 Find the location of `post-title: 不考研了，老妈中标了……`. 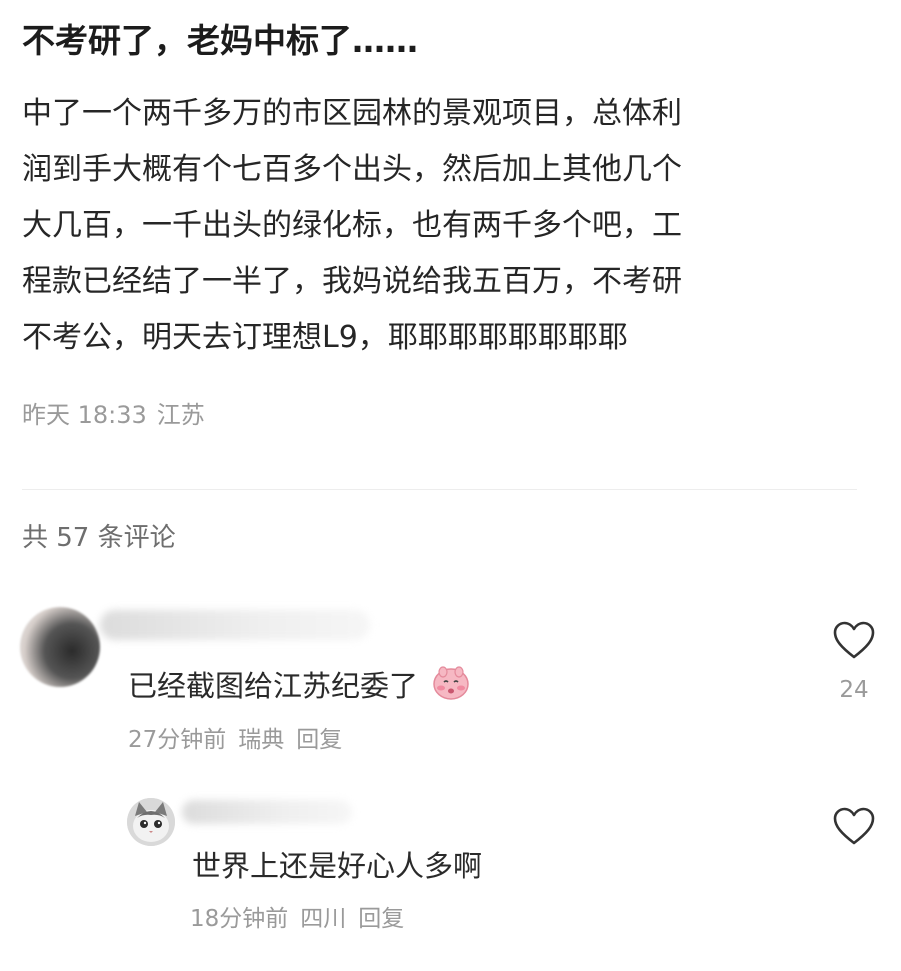

post-title: 不考研了，老妈中标了…… is located at coordinates (220, 40).